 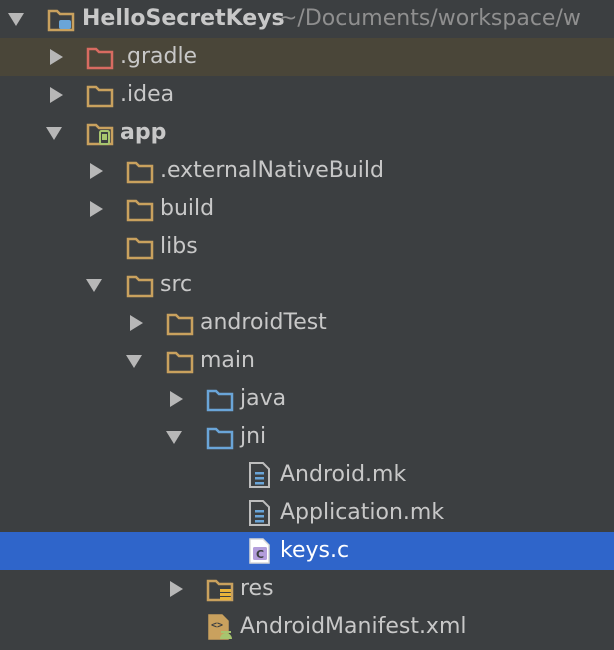 I want to click on tree-item-label: .gradle, so click(x=159, y=56).